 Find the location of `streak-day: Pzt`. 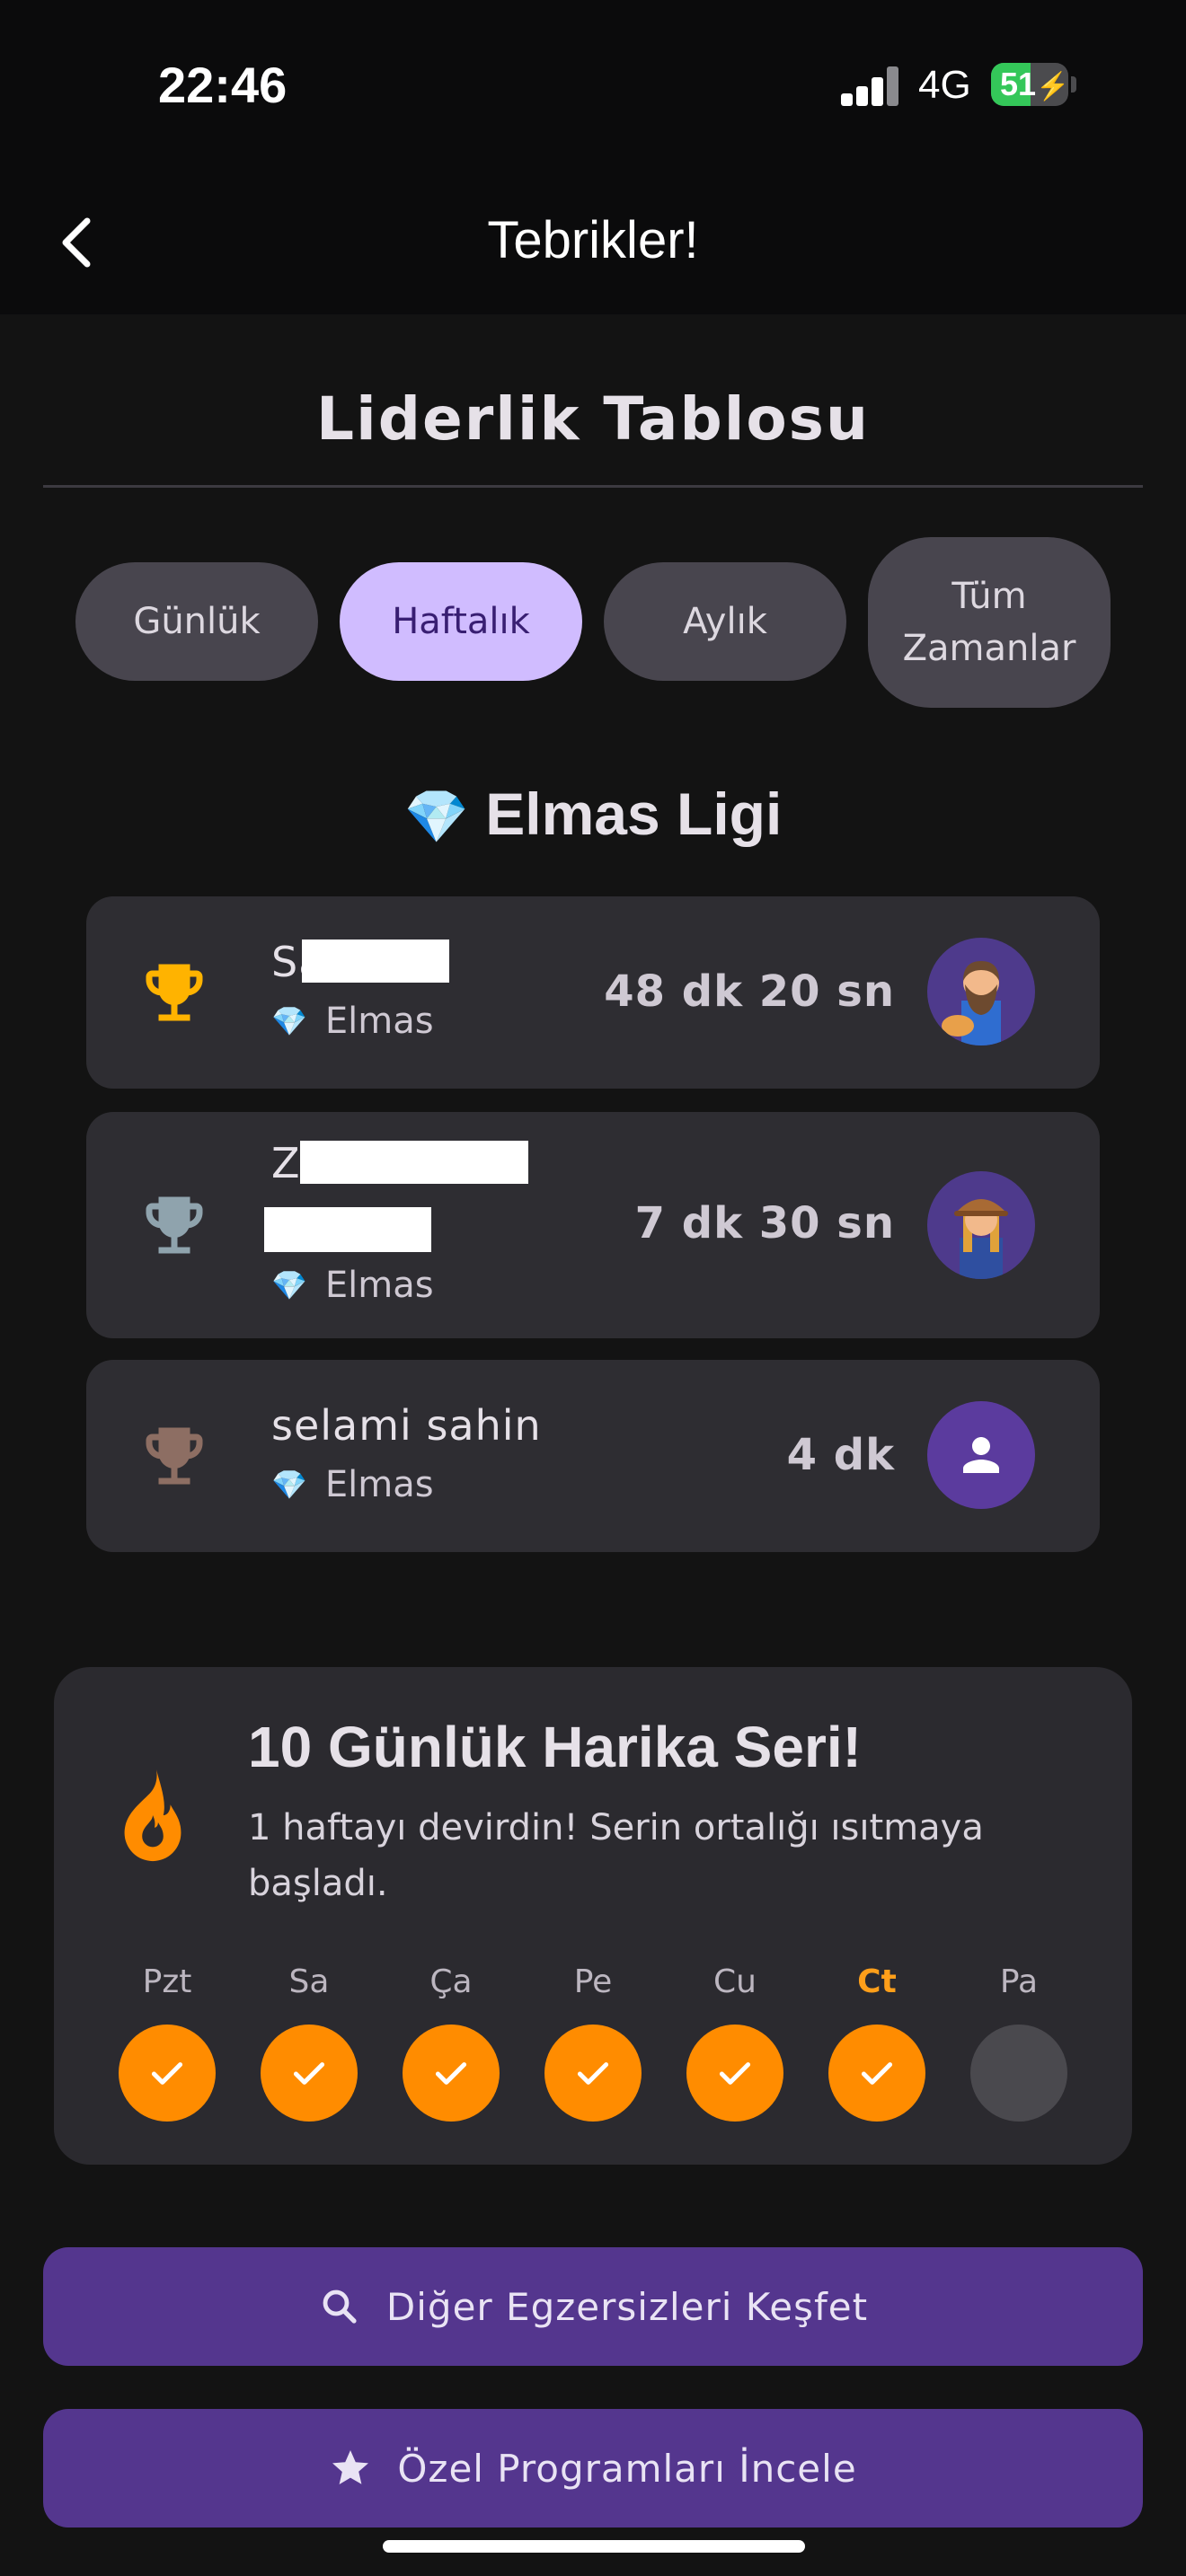

streak-day: Pzt is located at coordinates (167, 2042).